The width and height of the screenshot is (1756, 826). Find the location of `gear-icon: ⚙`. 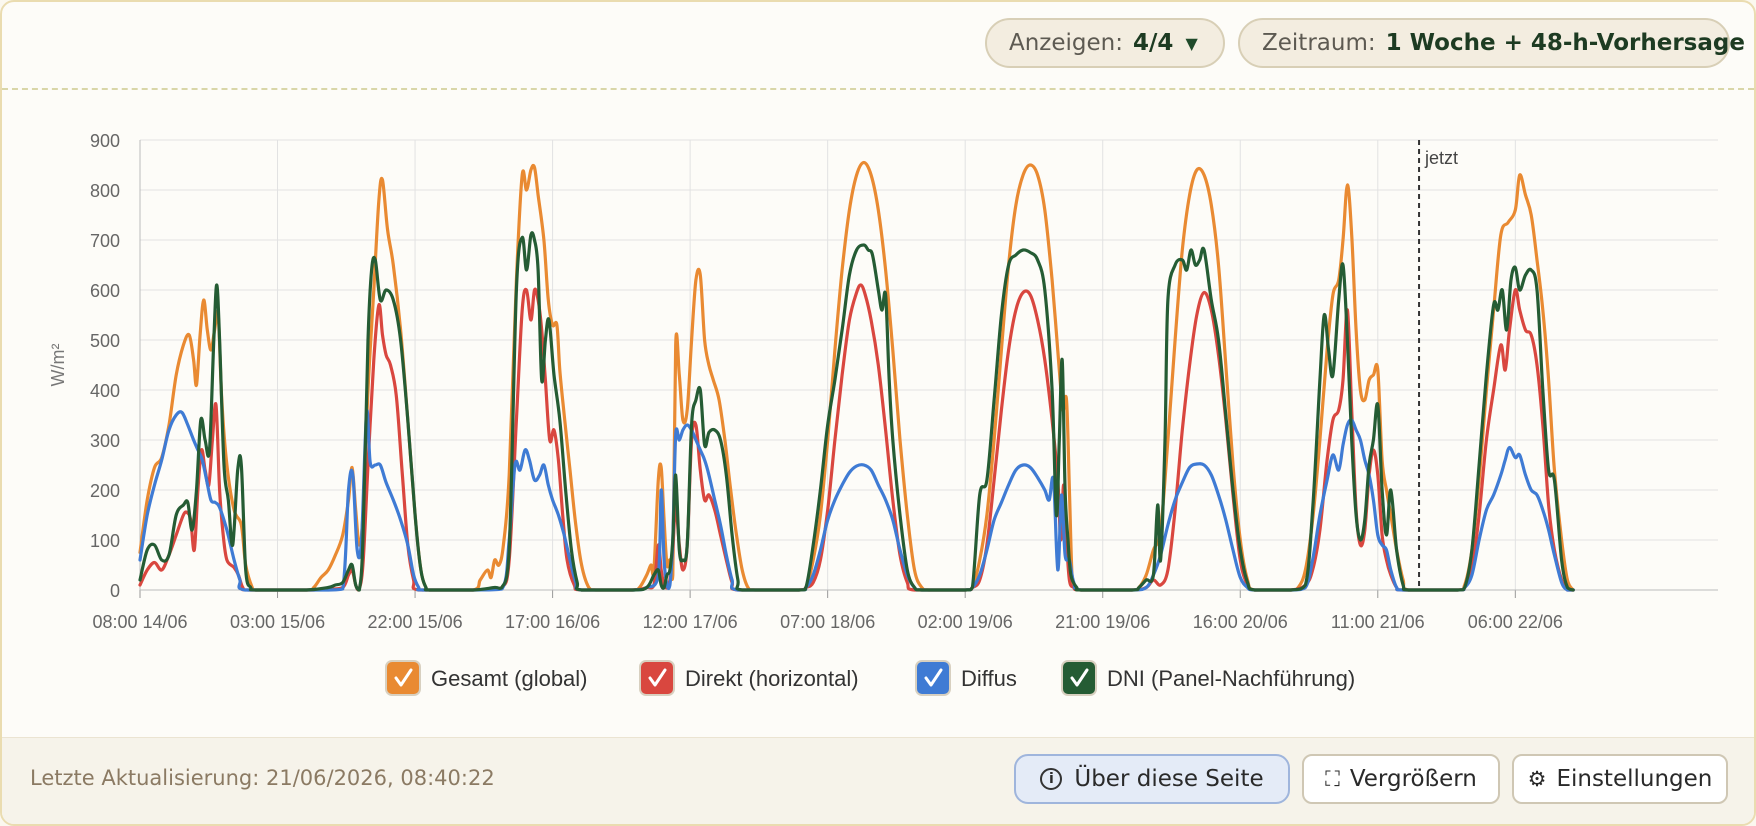

gear-icon: ⚙ is located at coordinates (1537, 779).